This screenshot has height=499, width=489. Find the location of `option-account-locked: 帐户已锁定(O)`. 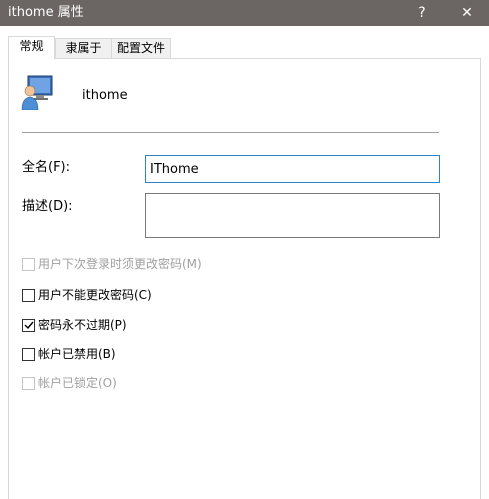

option-account-locked: 帐户已锁定(O) is located at coordinates (69, 383).